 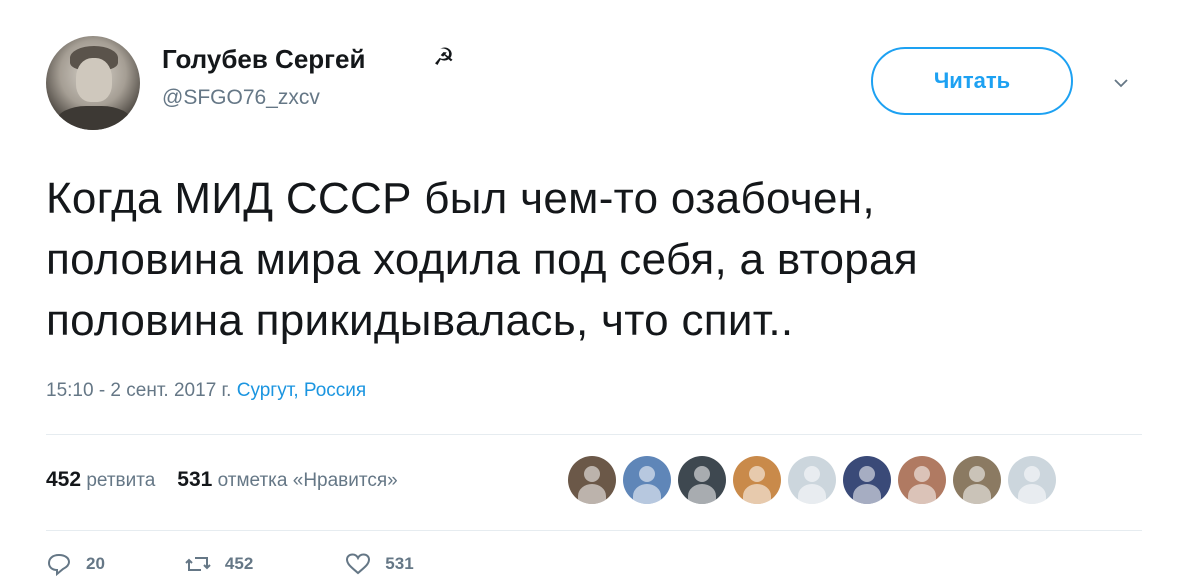 I want to click on display-name: Голубев Сергей, so click(x=263, y=59).